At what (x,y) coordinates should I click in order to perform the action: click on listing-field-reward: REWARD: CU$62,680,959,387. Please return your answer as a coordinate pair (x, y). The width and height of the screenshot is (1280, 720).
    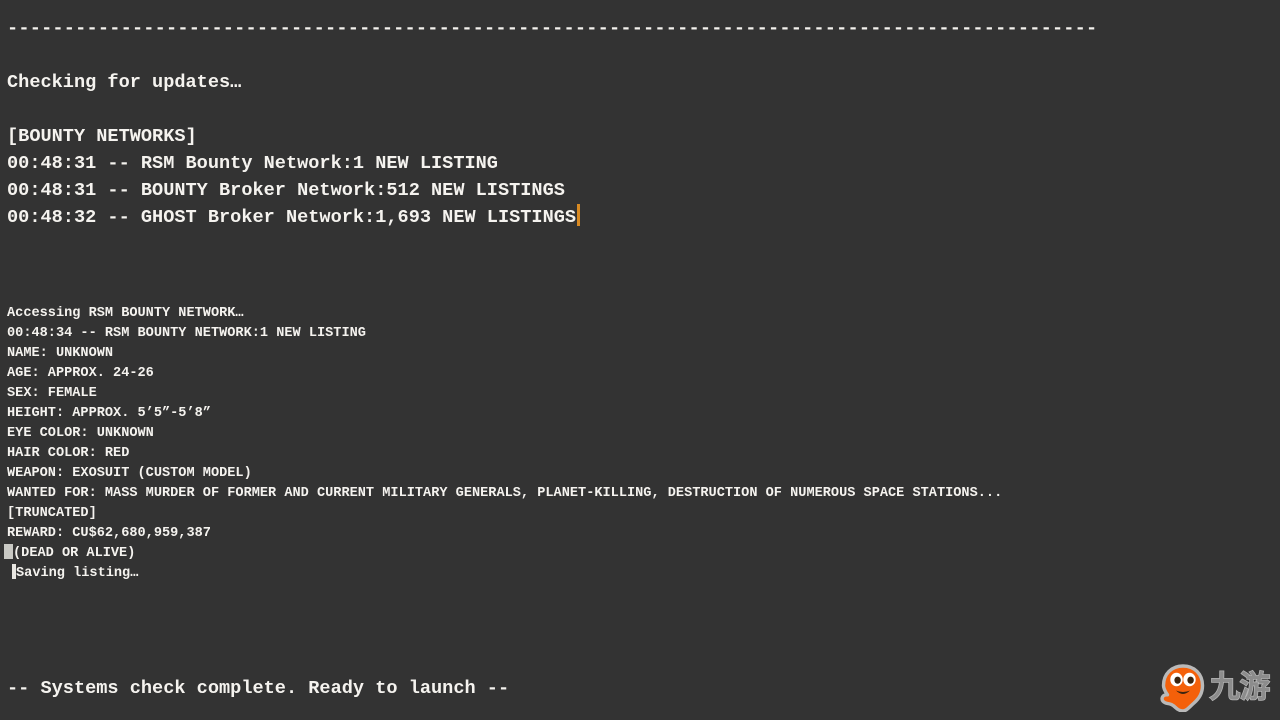
    Looking at the image, I should click on (109, 533).